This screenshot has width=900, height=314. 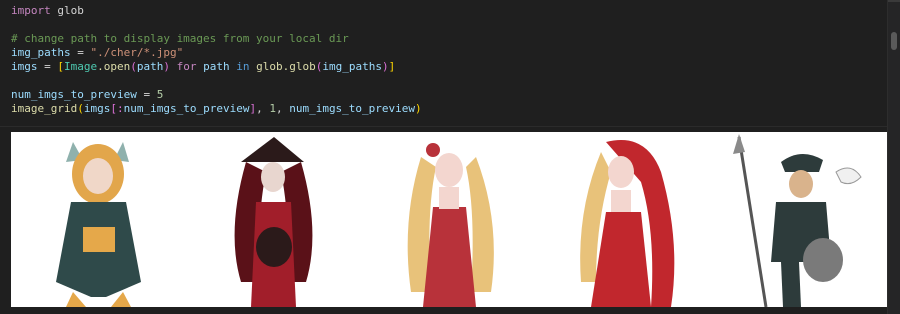 What do you see at coordinates (623, 219) in the screenshot?
I see `character-4-image` at bounding box center [623, 219].